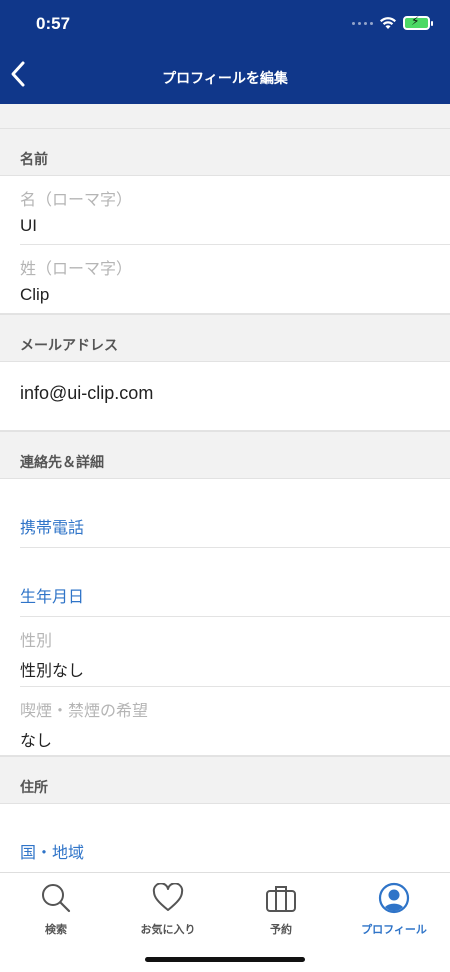 The image size is (450, 972). Describe the element at coordinates (168, 929) in the screenshot. I see `tab-favorites-label: お気に入り` at that location.